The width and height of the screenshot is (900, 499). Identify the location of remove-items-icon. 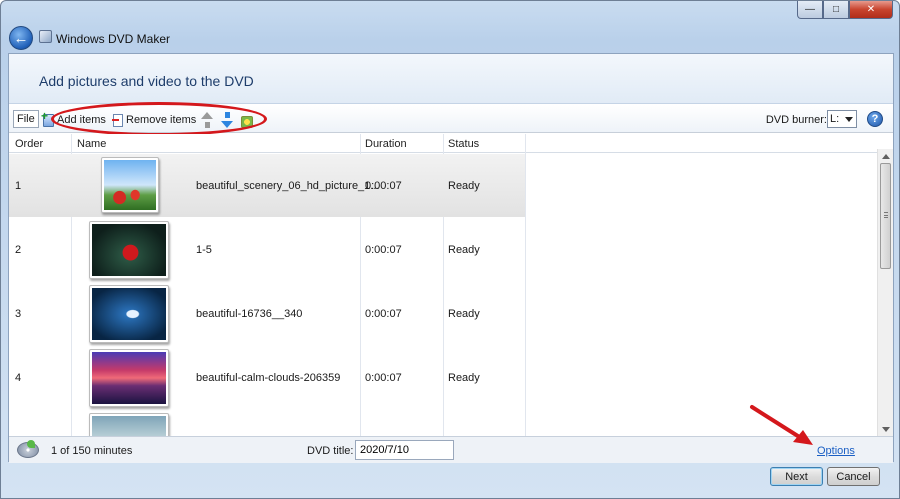
(117, 120).